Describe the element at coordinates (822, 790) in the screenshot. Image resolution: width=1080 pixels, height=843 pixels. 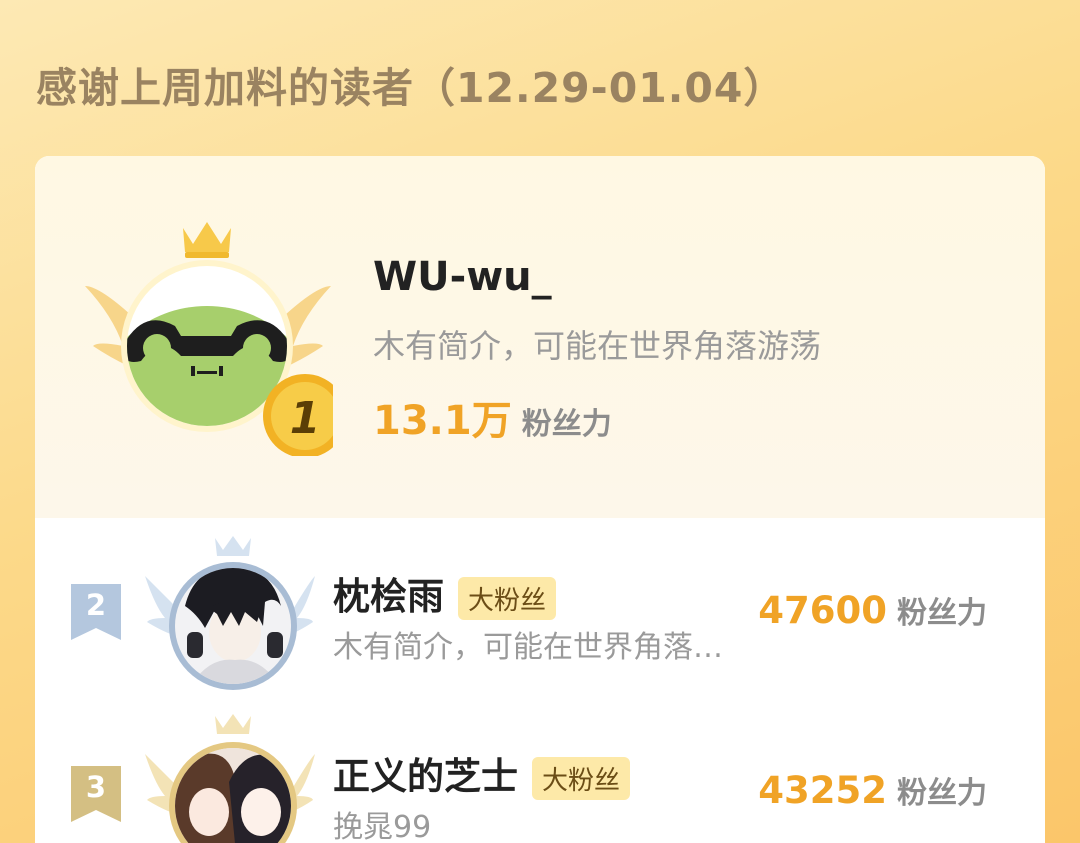
I see `user-score-value: 43252` at that location.